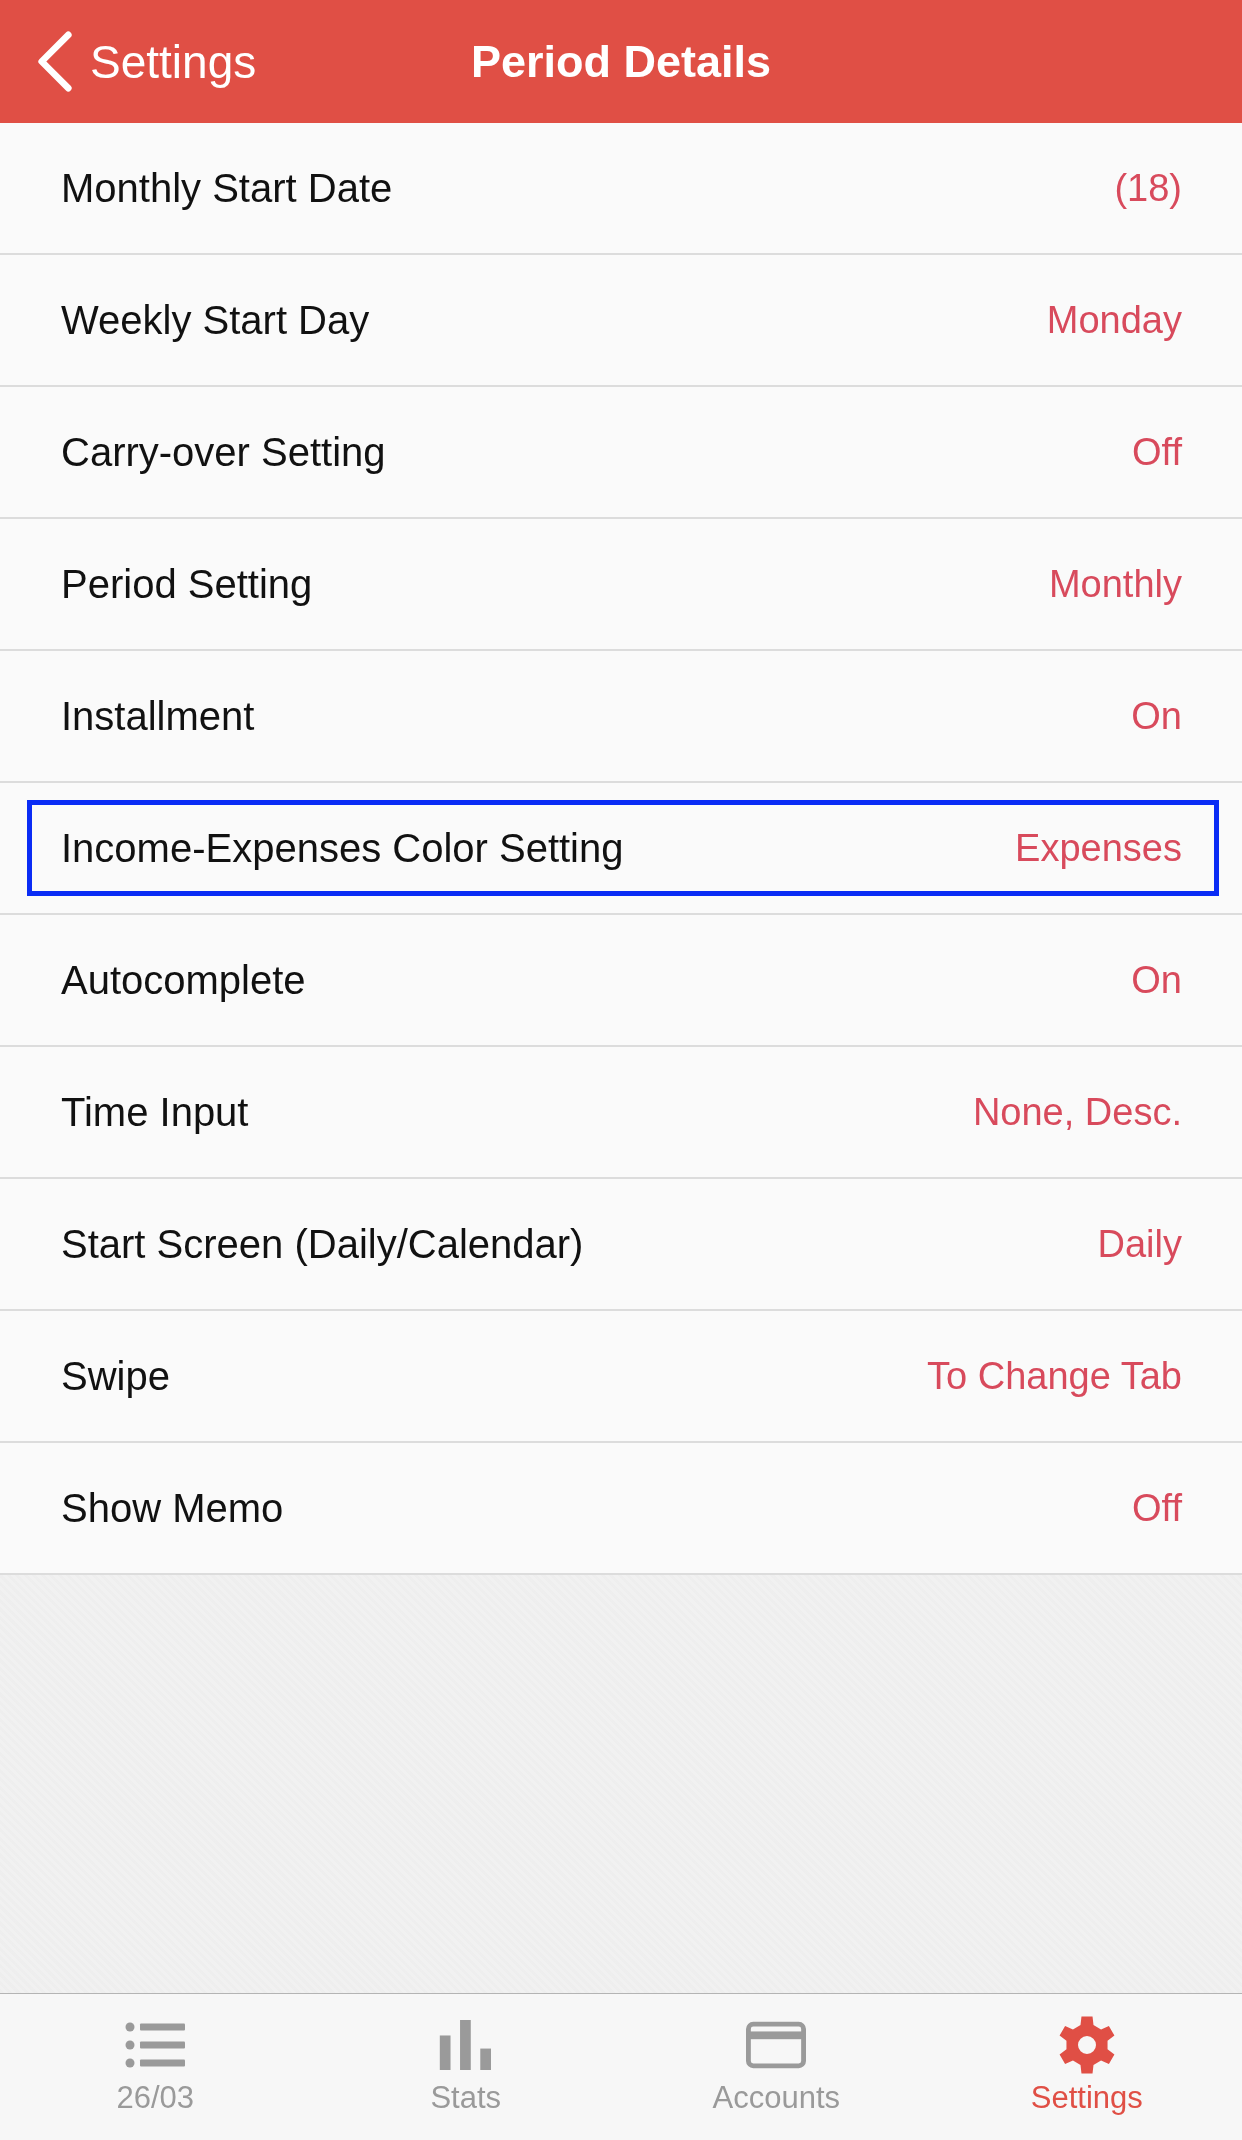 Image resolution: width=1242 pixels, height=2140 pixels. What do you see at coordinates (146, 61) in the screenshot?
I see `back-button: Settings` at bounding box center [146, 61].